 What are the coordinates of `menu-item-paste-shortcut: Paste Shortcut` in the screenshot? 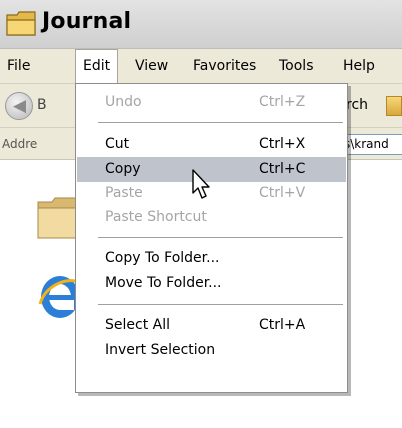 It's located at (211, 217).